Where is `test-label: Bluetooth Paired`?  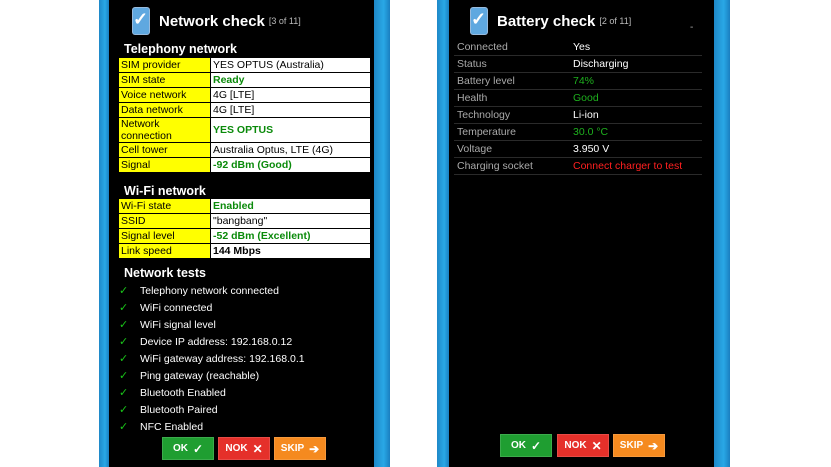 test-label: Bluetooth Paired is located at coordinates (179, 409).